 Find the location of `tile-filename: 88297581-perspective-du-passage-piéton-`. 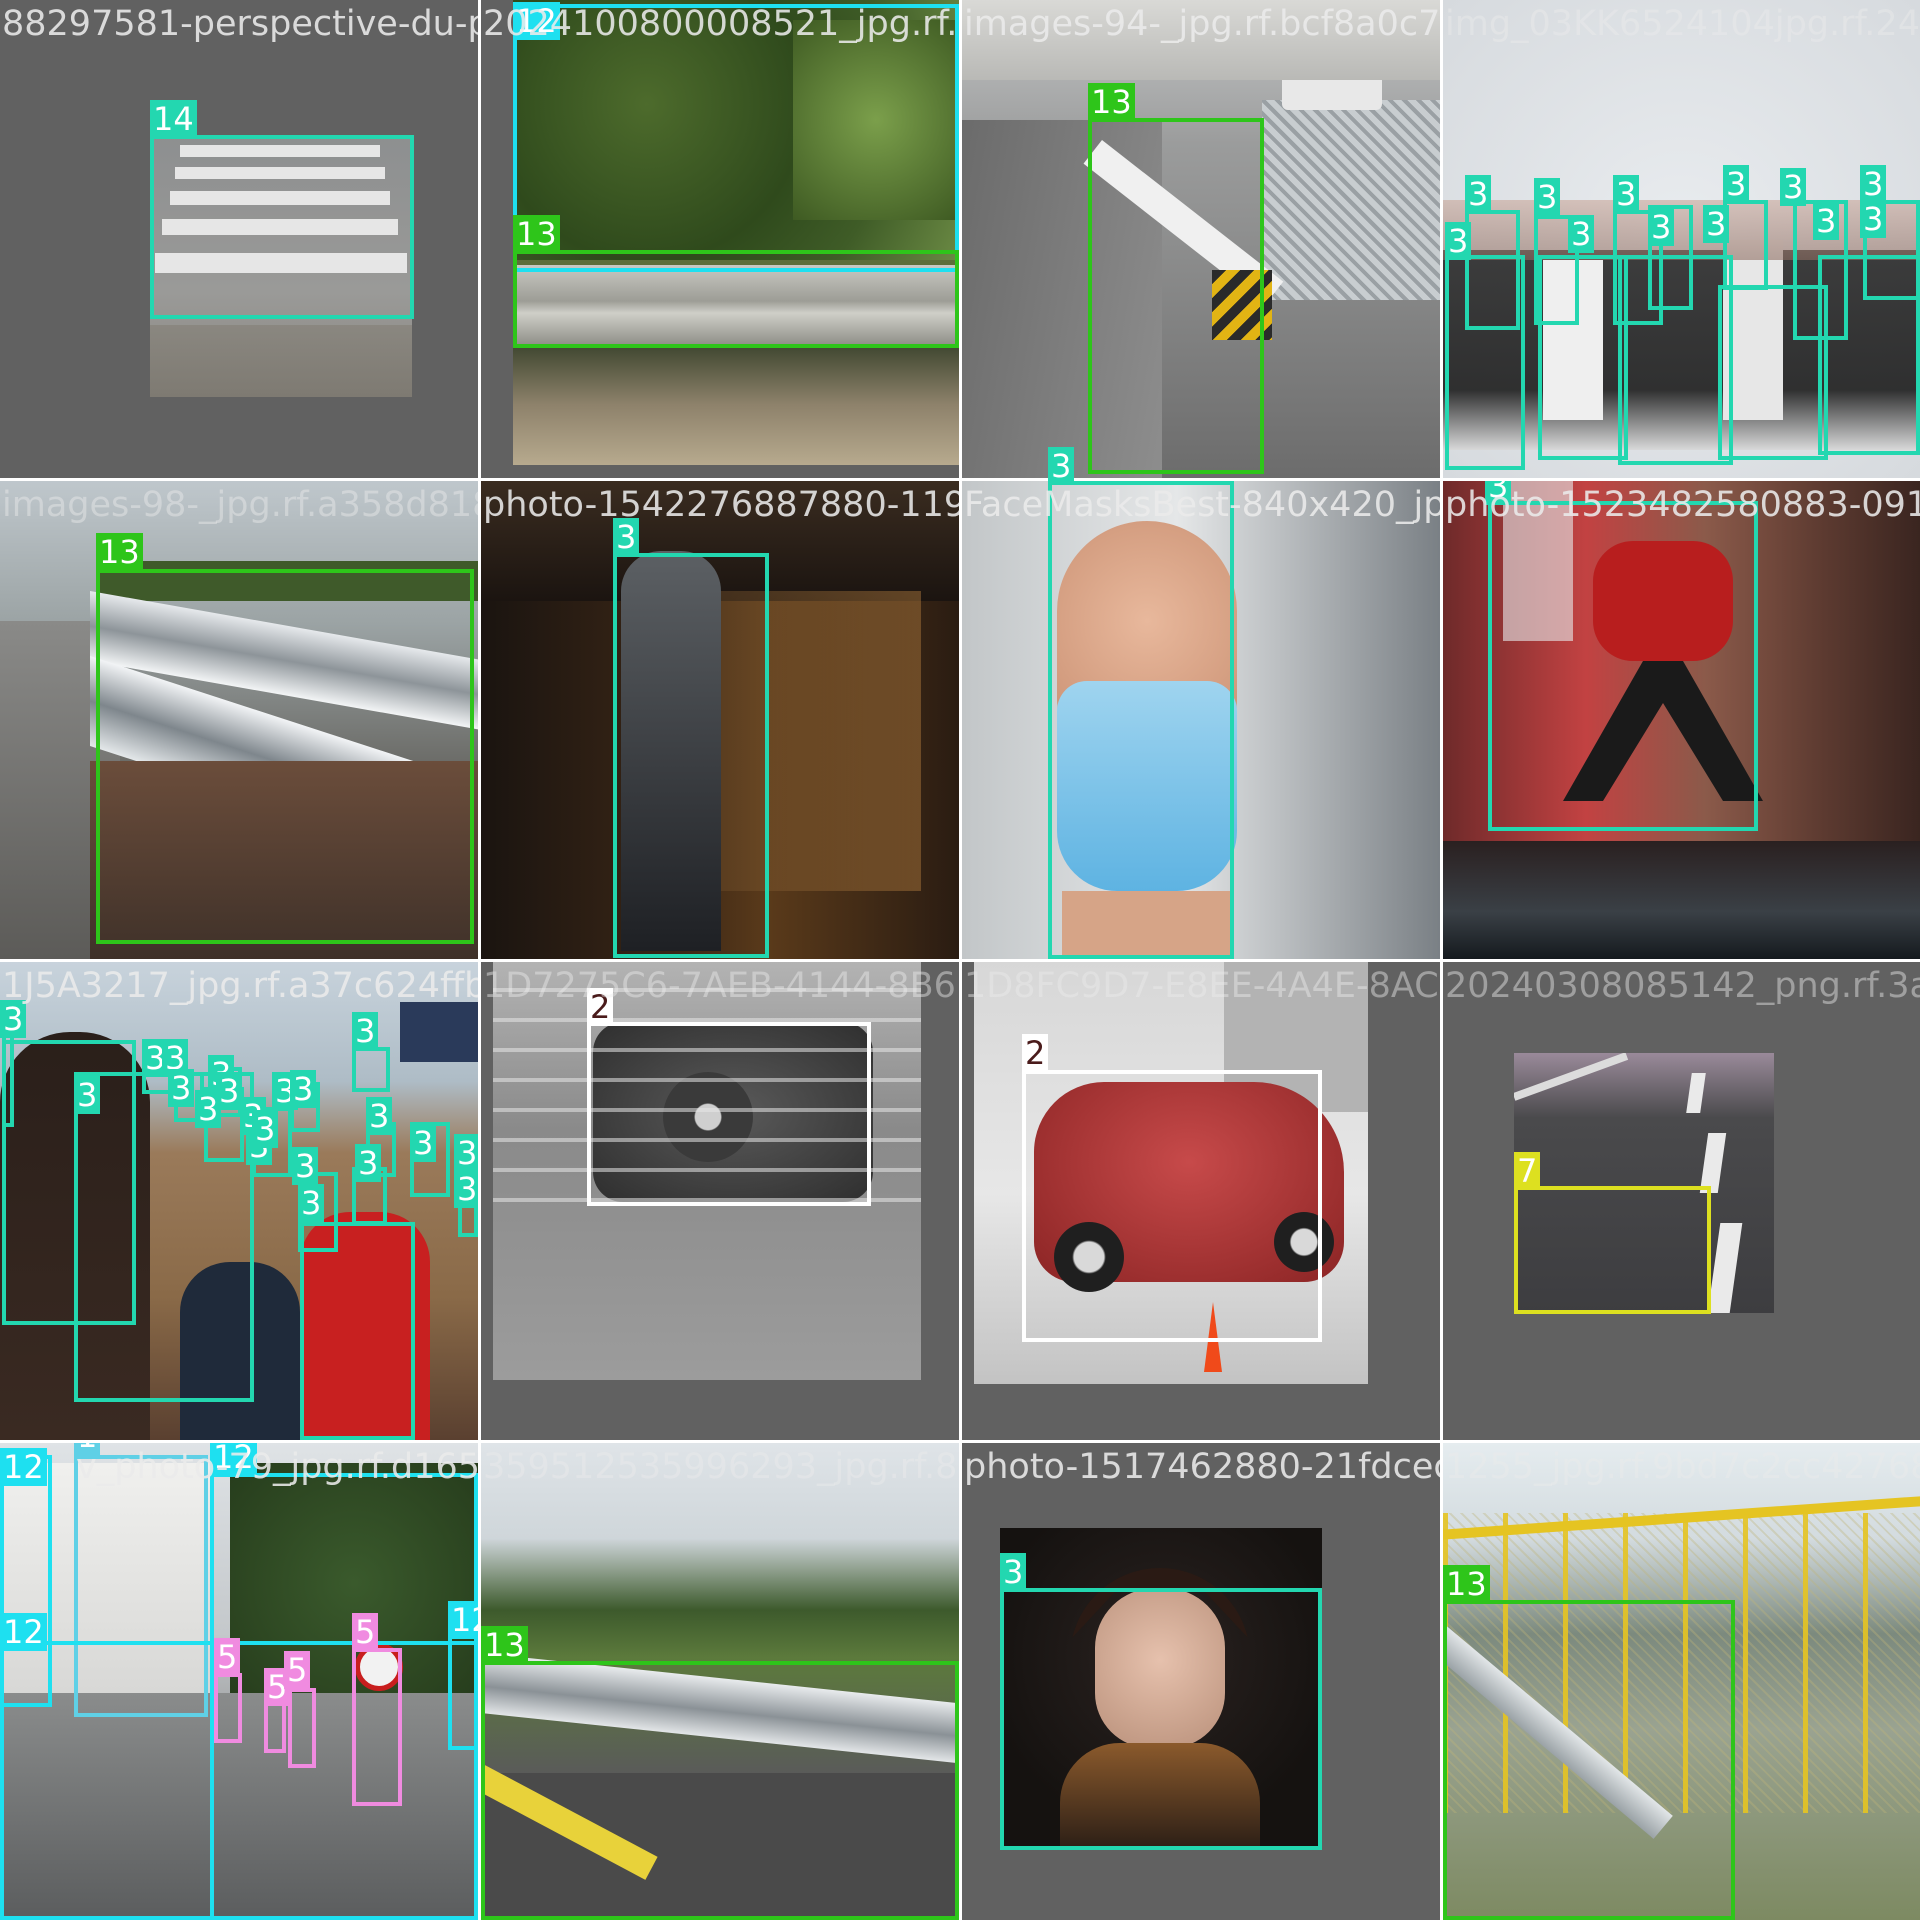

tile-filename: 88297581-perspective-du-passage-piéton- is located at coordinates (240, 24).